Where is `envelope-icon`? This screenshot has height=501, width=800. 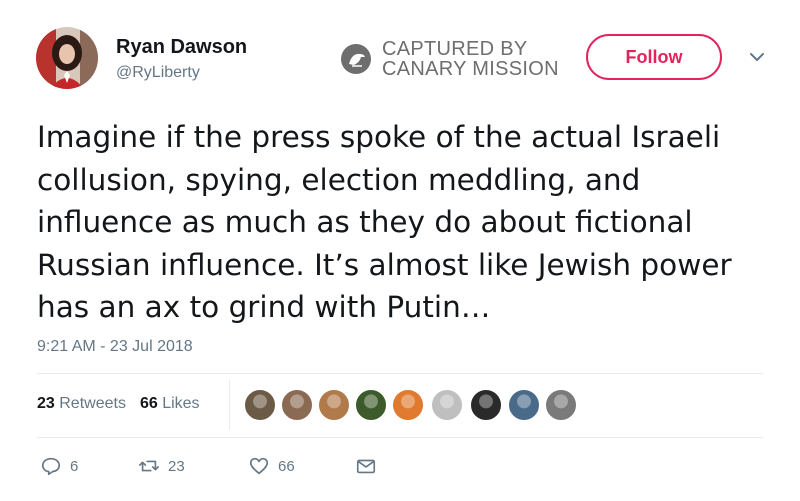
envelope-icon is located at coordinates (366, 466).